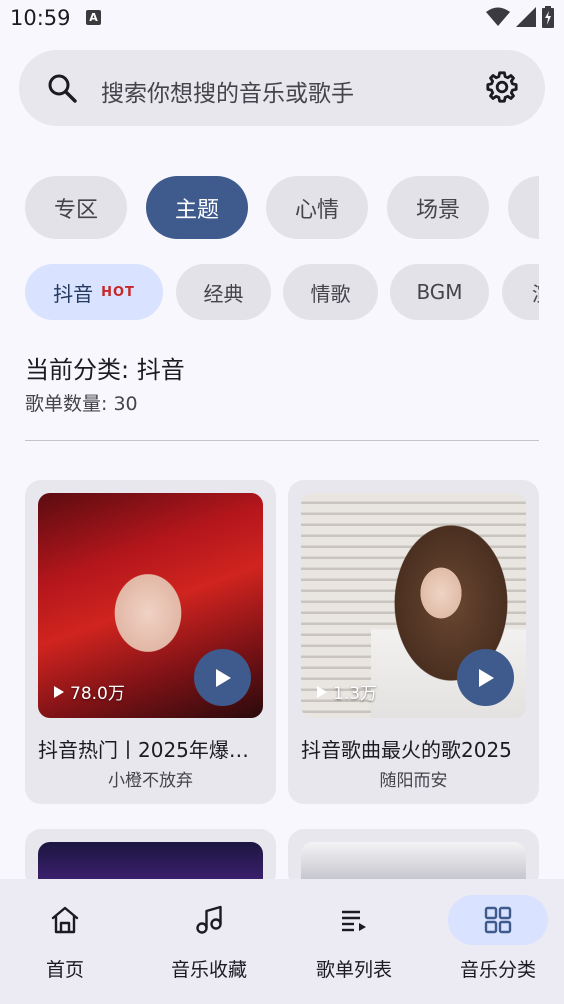  I want to click on tab-theme: 主题, so click(197, 207).